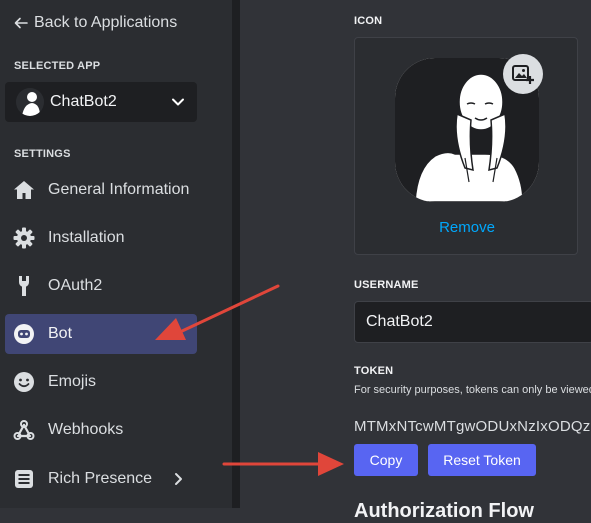  Describe the element at coordinates (472, 322) in the screenshot. I see `username-input: ChatBot2` at that location.